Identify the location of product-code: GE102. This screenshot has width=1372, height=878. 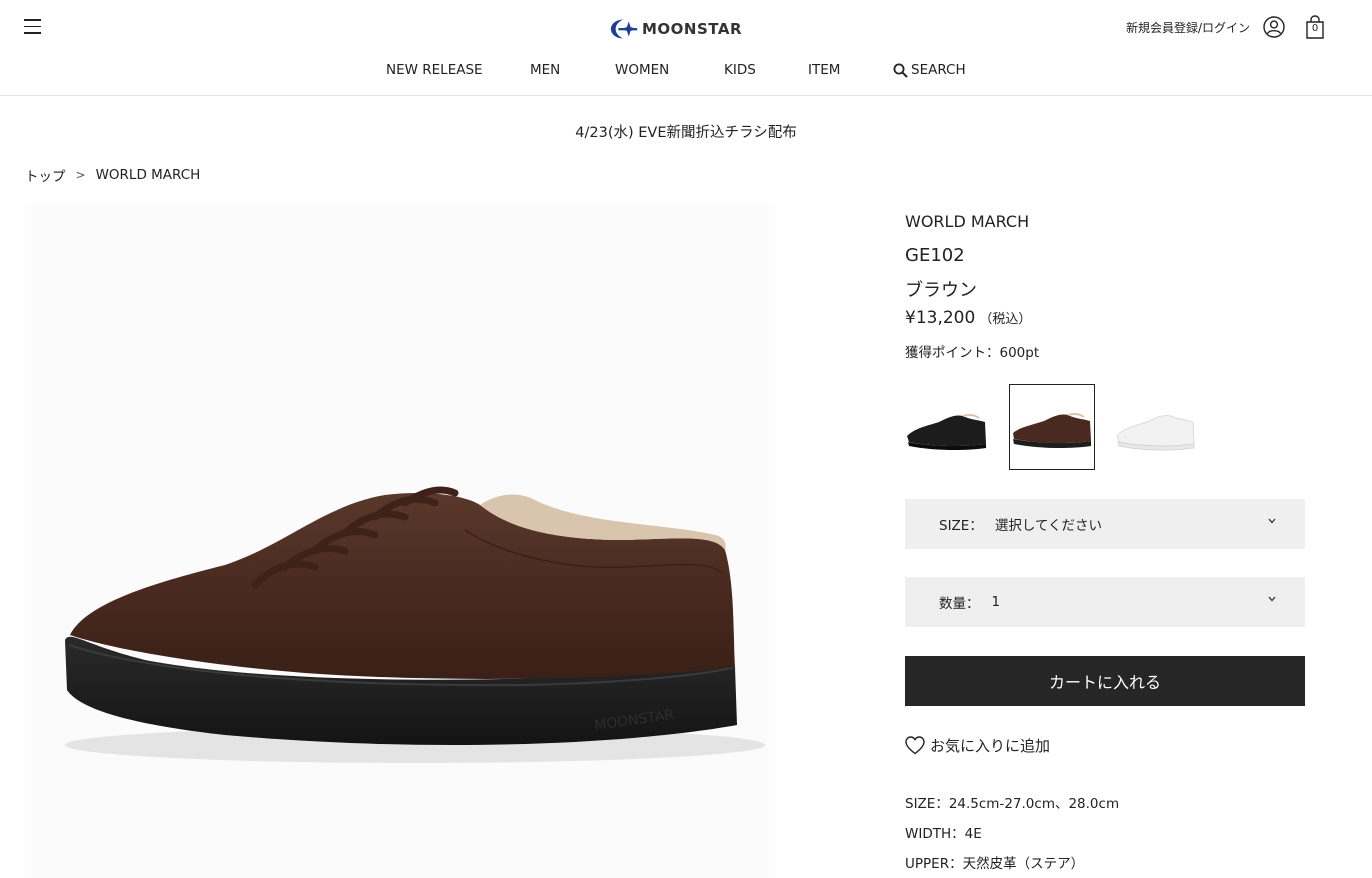
(935, 255).